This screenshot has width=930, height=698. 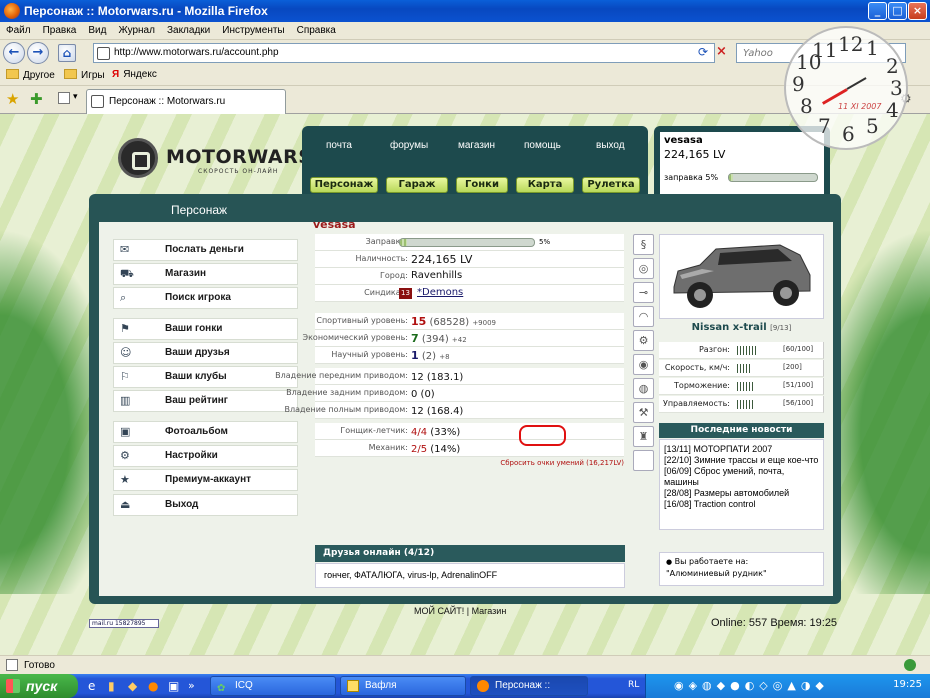 I want to click on settings-icon: ⚙, so click(x=125, y=455).